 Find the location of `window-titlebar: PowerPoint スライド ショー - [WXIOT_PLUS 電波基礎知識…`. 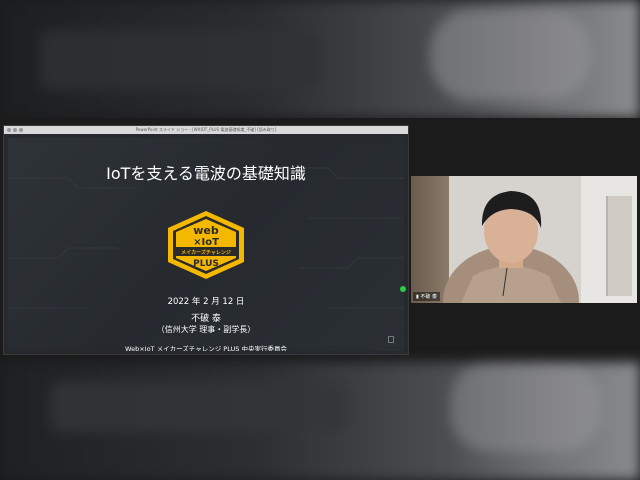

window-titlebar: PowerPoint スライド ショー - [WXIOT_PLUS 電波基礎知識… is located at coordinates (206, 130).